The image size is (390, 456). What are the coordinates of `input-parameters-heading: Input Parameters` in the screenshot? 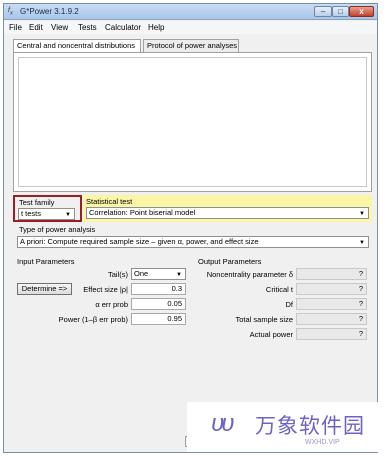 It's located at (46, 261).